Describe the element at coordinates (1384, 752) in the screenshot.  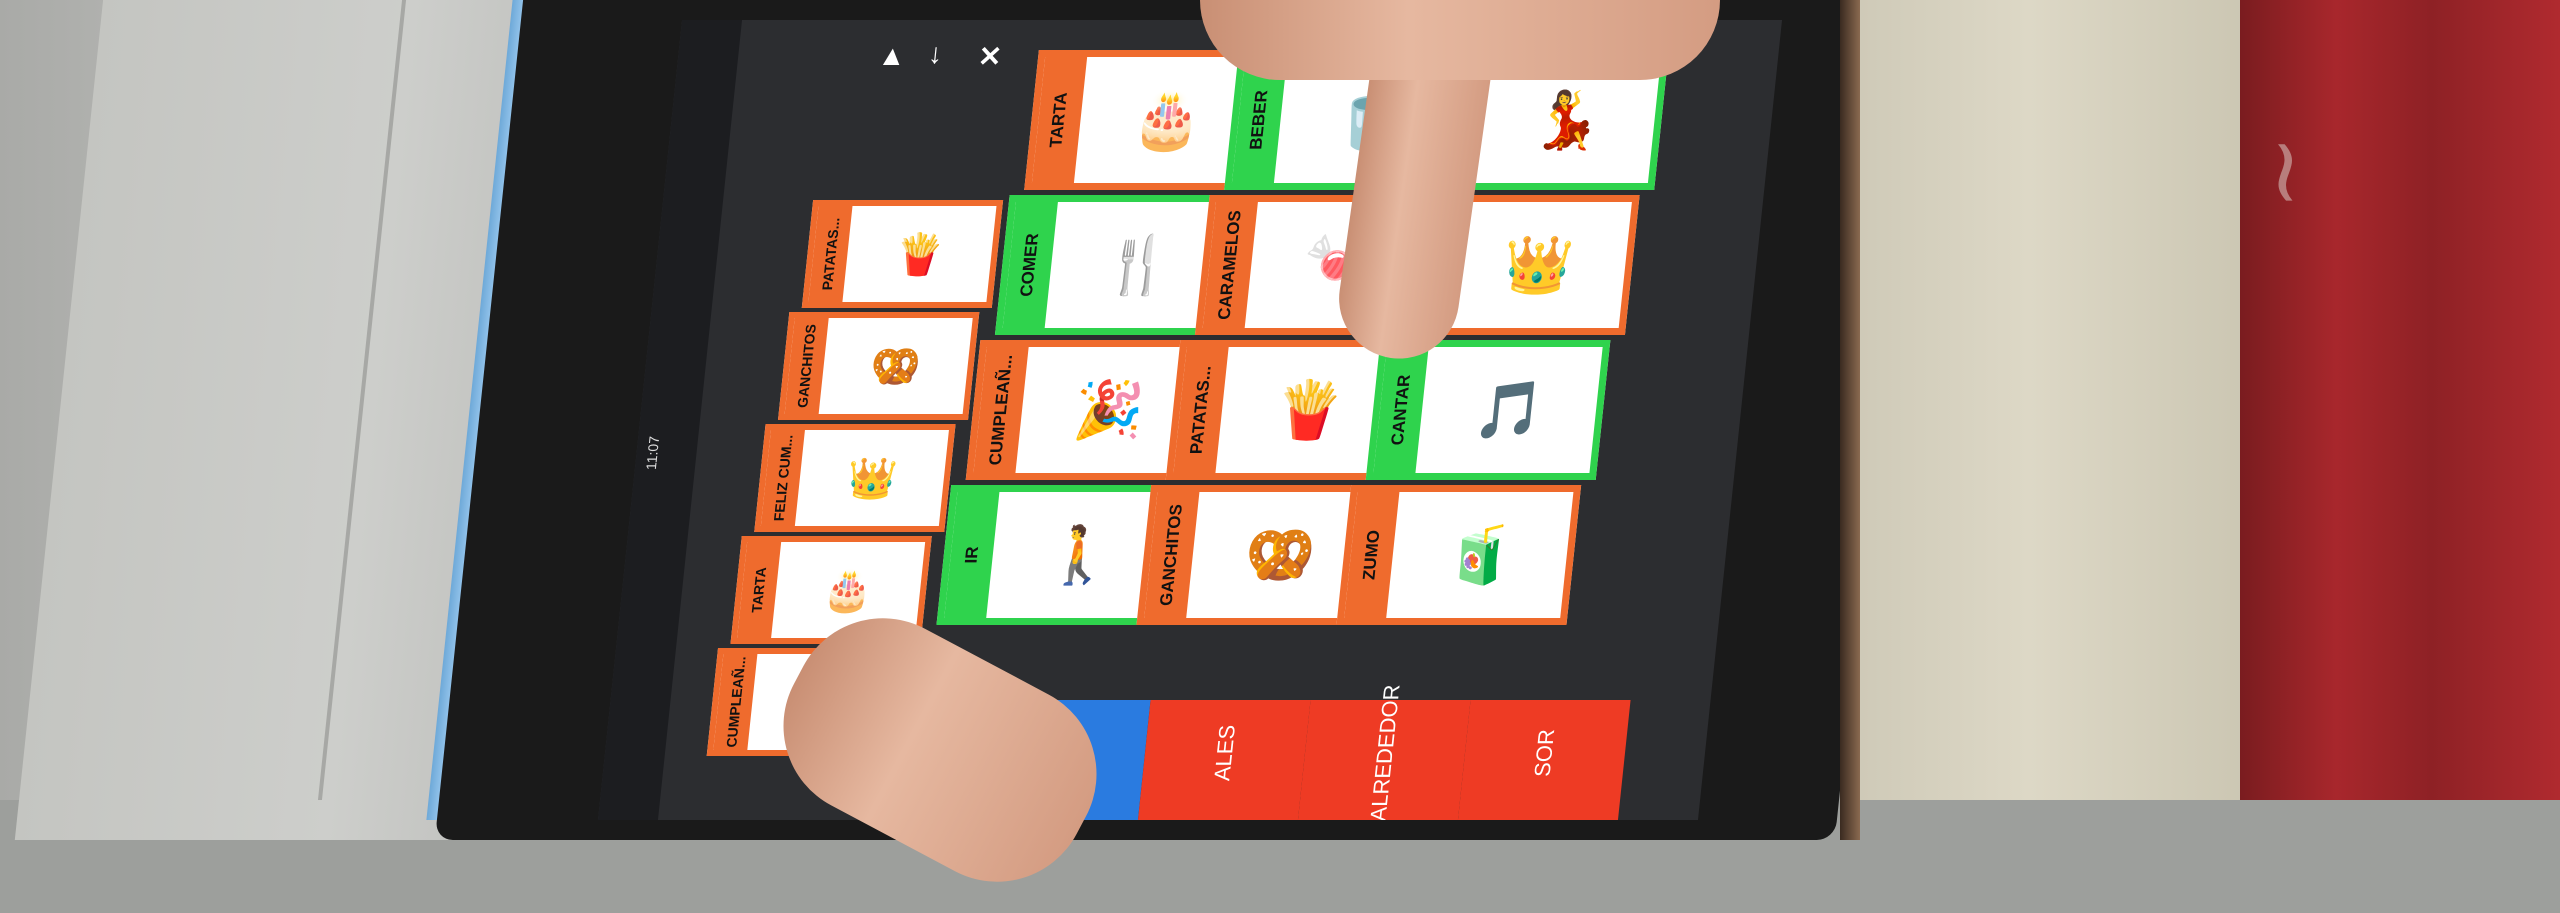
I see `category-button: ALREDEDOR` at that location.